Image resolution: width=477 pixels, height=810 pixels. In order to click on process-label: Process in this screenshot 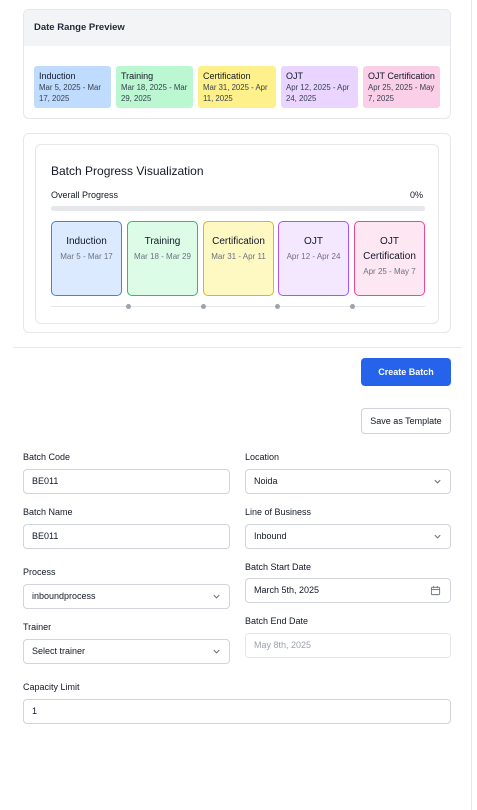, I will do `click(39, 572)`.